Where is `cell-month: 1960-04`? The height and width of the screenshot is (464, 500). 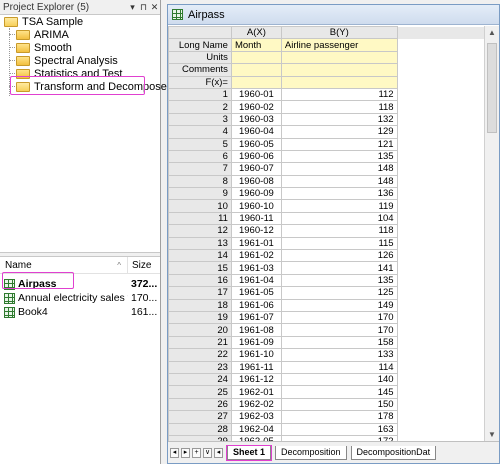
cell-month: 1960-04 is located at coordinates (256, 132).